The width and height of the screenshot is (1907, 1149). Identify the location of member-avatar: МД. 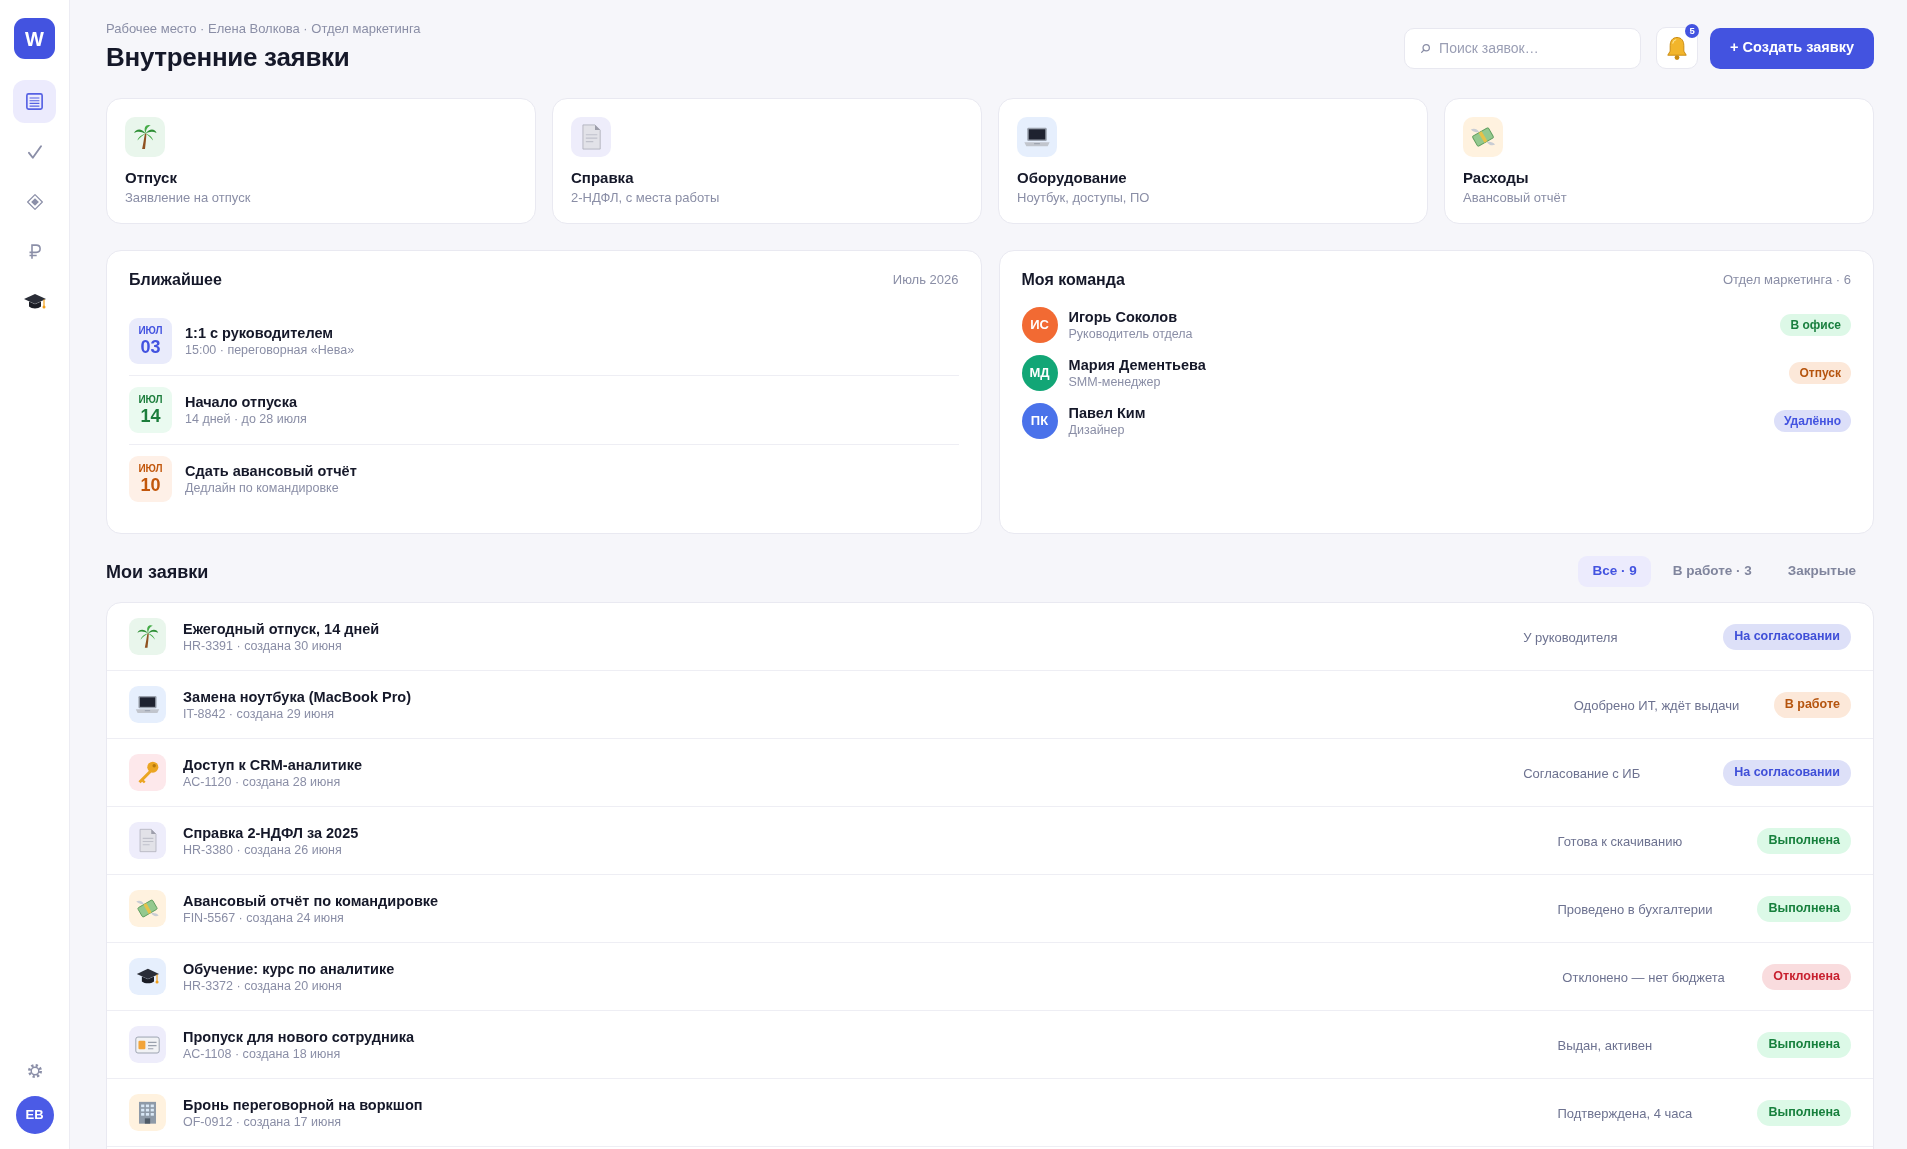
(1039, 373).